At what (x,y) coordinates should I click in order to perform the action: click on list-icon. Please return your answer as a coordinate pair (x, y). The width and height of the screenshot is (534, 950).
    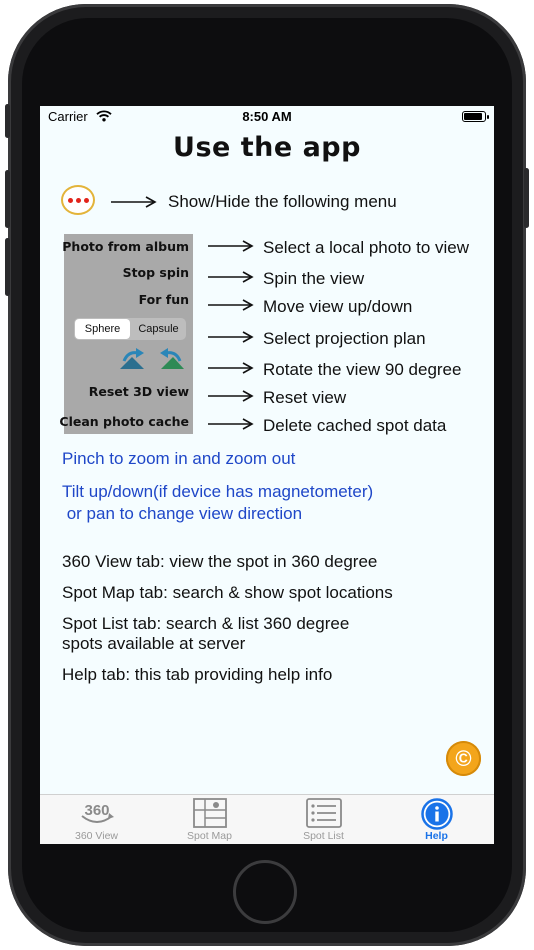
    Looking at the image, I should click on (323, 813).